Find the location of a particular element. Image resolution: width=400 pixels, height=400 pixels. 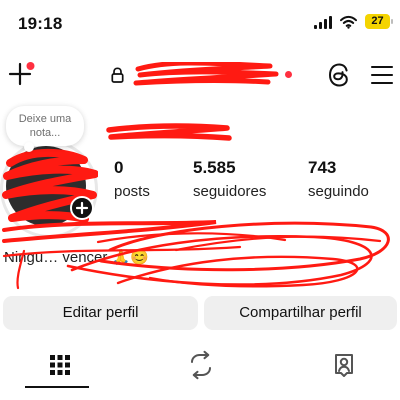

following-label: seguindo is located at coordinates (338, 191).